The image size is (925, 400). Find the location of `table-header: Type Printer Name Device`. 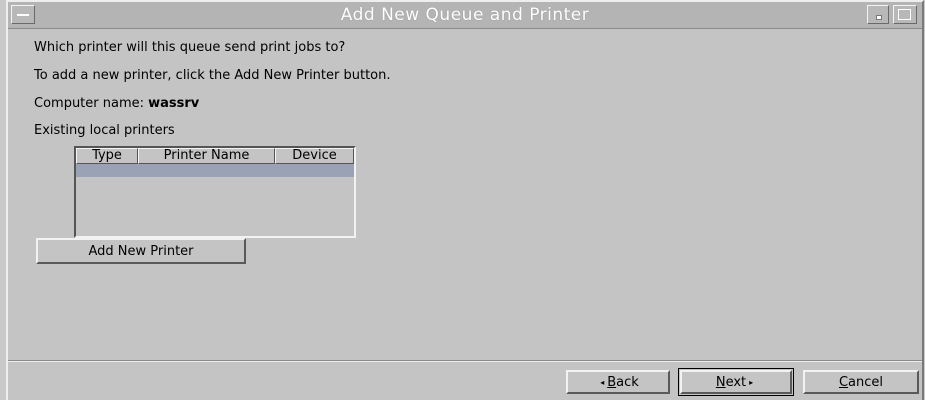

table-header: Type Printer Name Device is located at coordinates (215, 156).